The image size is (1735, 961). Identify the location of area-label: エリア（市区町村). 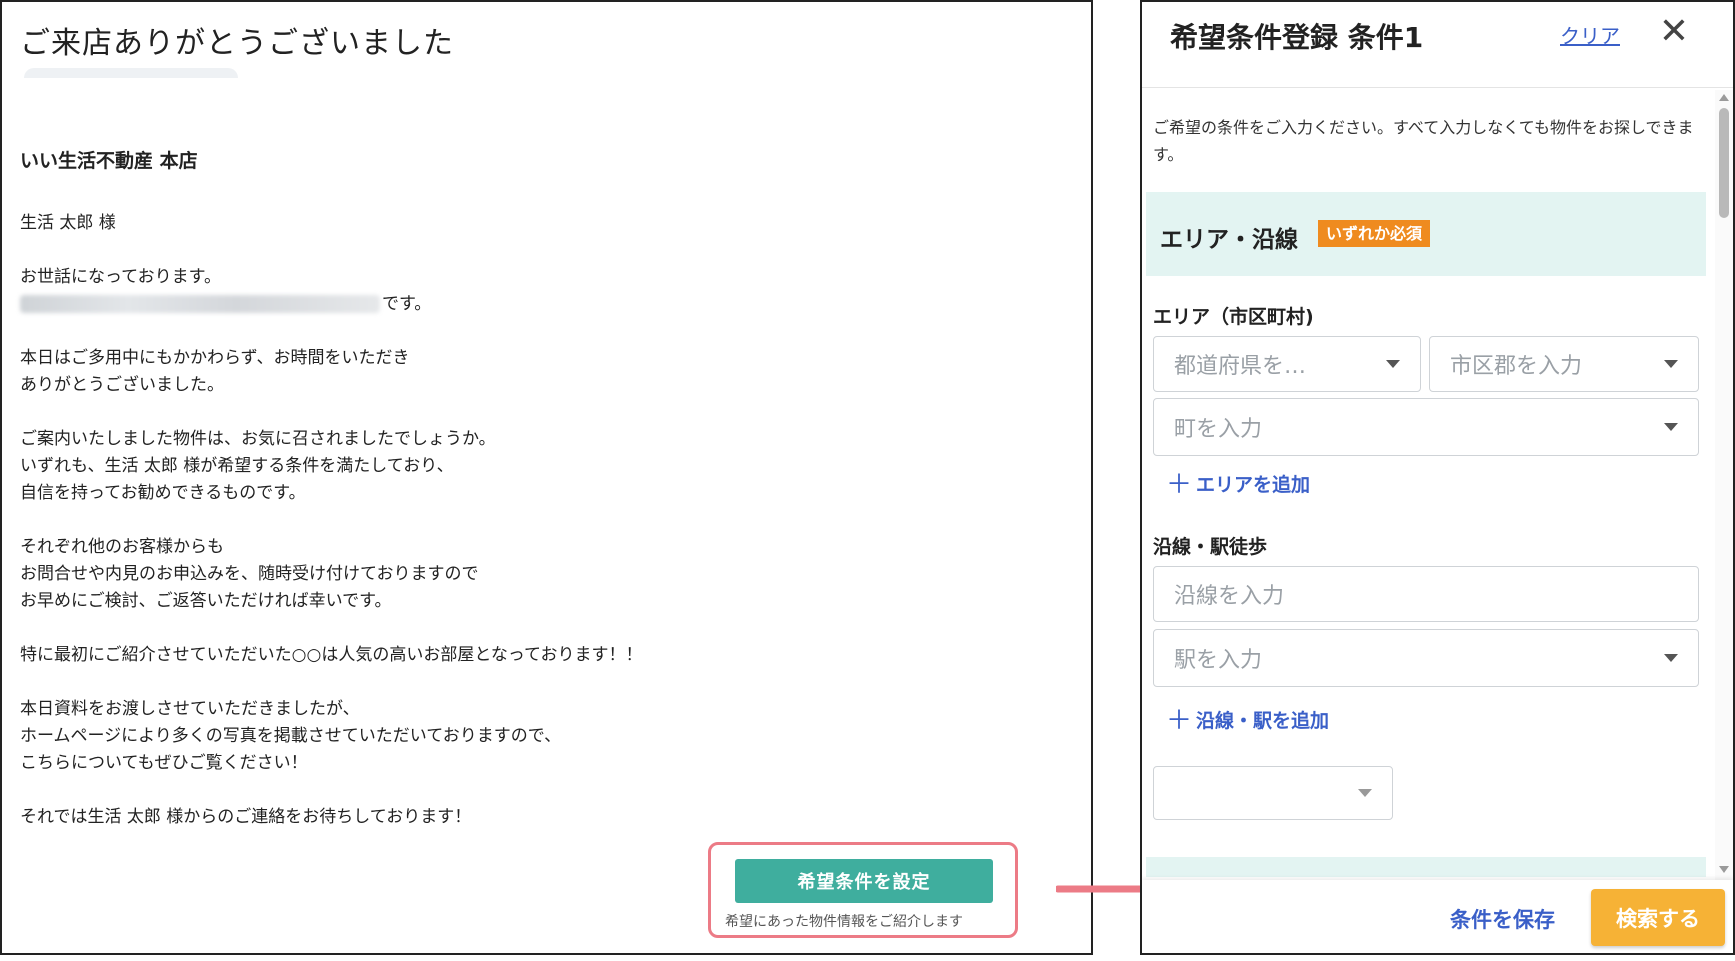
(1233, 317).